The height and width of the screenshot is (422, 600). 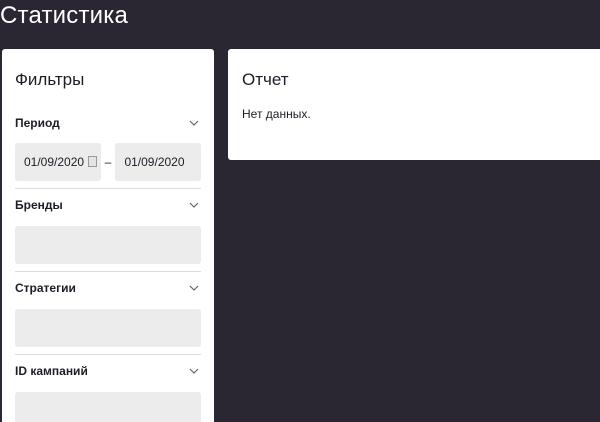 What do you see at coordinates (108, 149) in the screenshot?
I see `filter-section-period: Период 01/09/2020 – 01/09/2020` at bounding box center [108, 149].